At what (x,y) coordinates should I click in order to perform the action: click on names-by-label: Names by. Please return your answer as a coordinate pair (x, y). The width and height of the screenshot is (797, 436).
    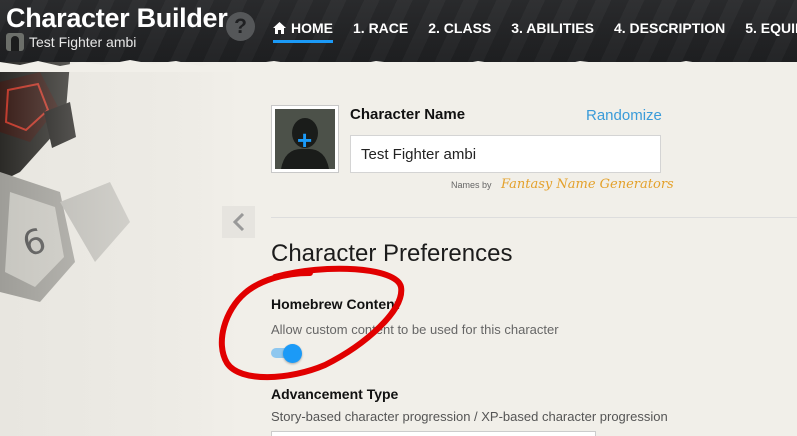
    Looking at the image, I should click on (471, 185).